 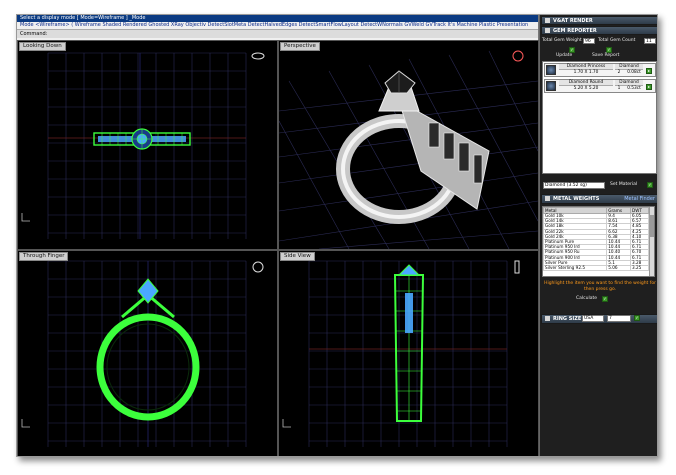 I want to click on gem-count: 2, so click(x=619, y=72).